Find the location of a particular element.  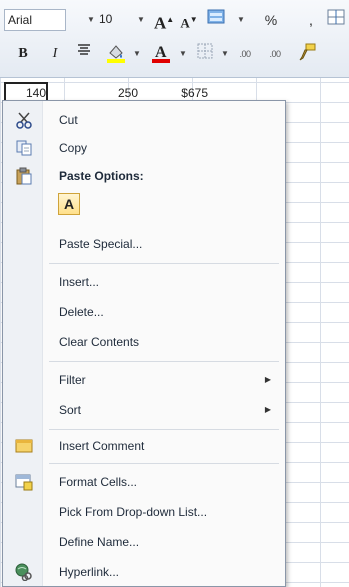

menu-item-insert-comment: Insert Comment is located at coordinates (144, 446).